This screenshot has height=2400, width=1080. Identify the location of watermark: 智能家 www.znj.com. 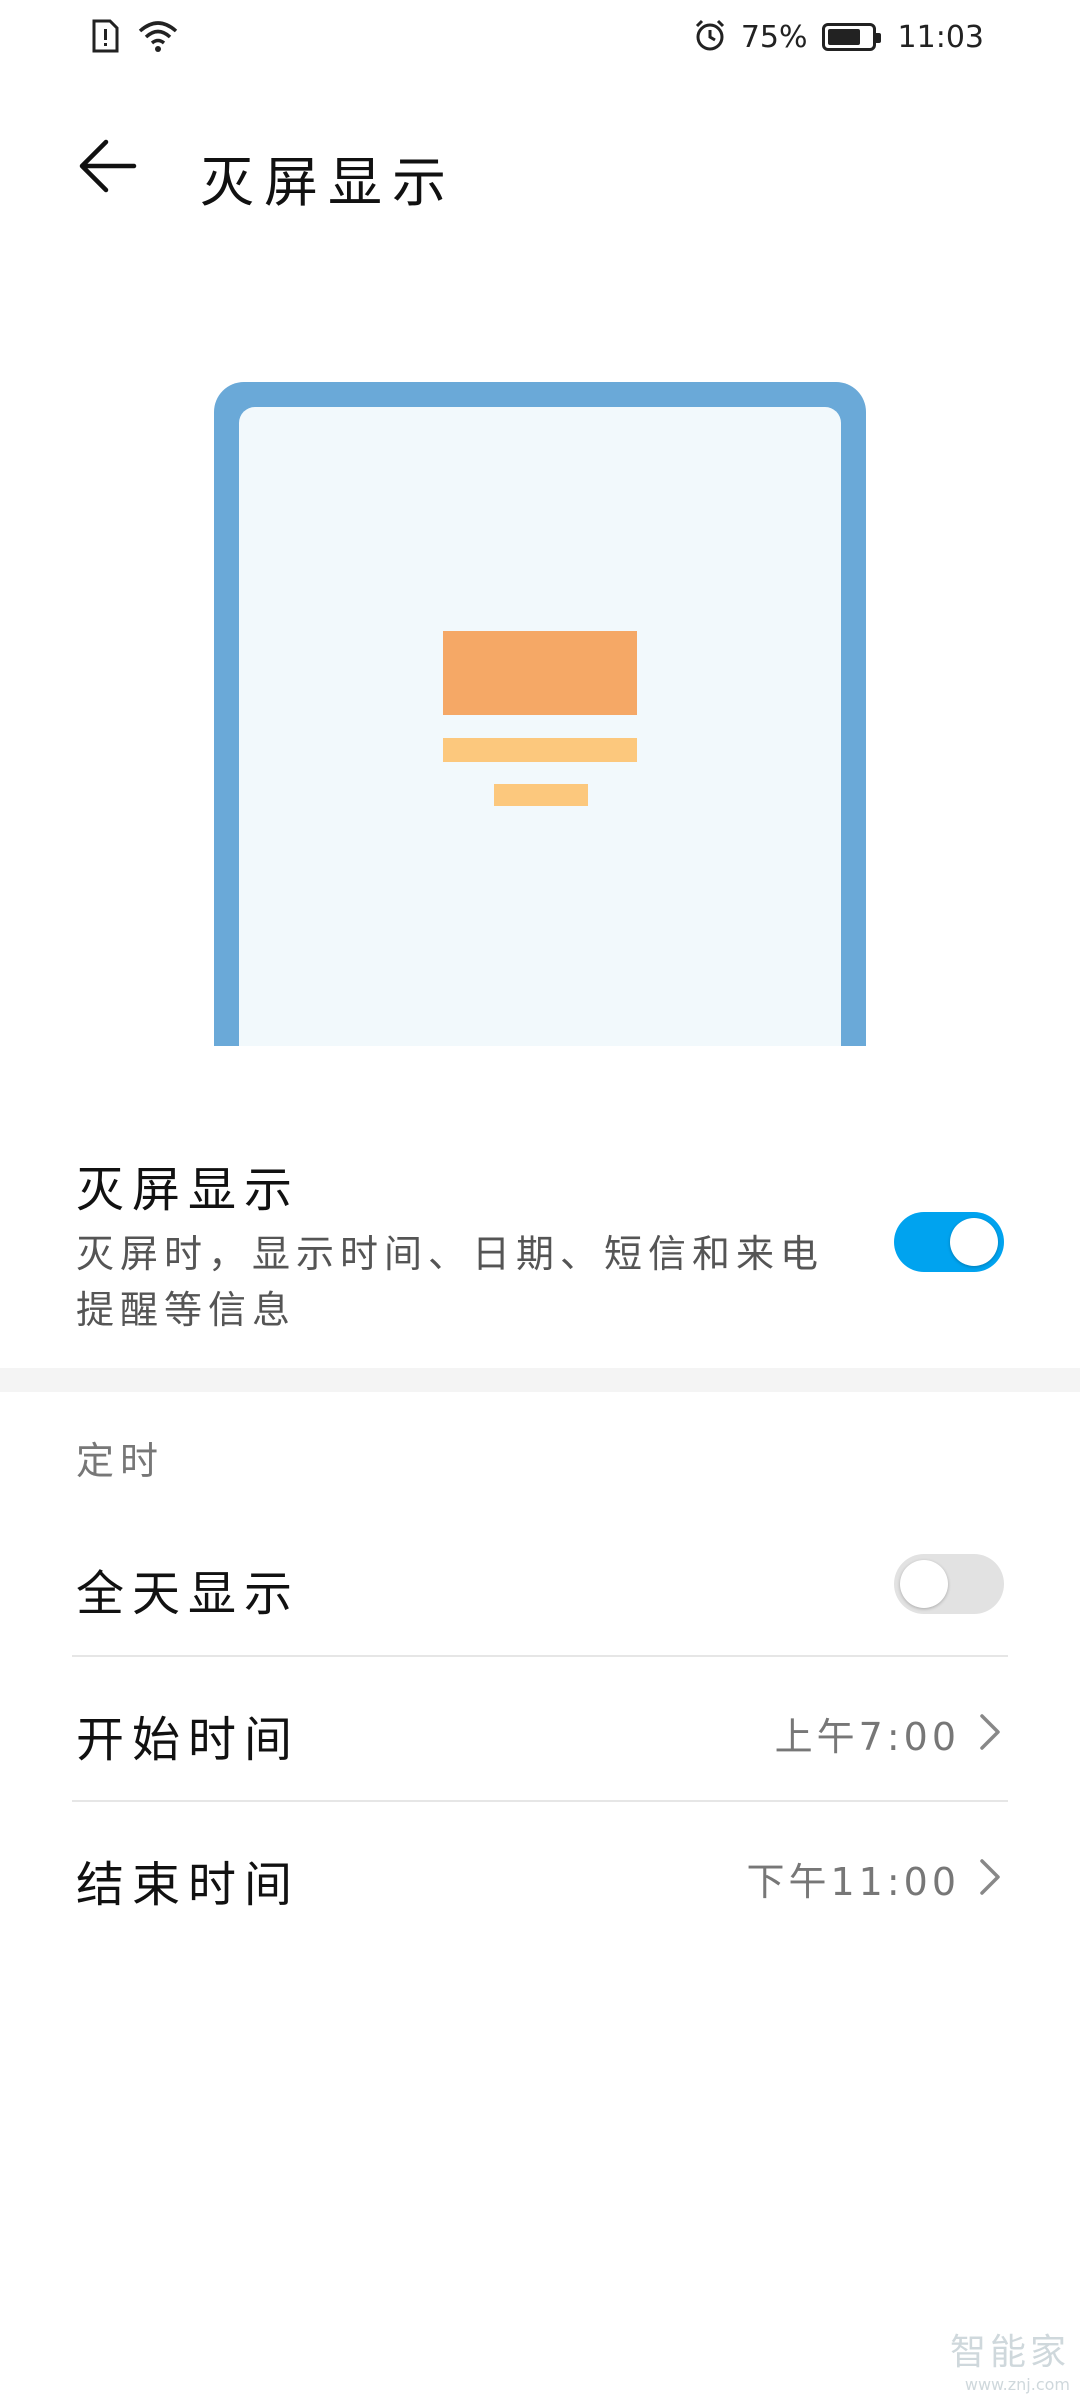
(1010, 2358).